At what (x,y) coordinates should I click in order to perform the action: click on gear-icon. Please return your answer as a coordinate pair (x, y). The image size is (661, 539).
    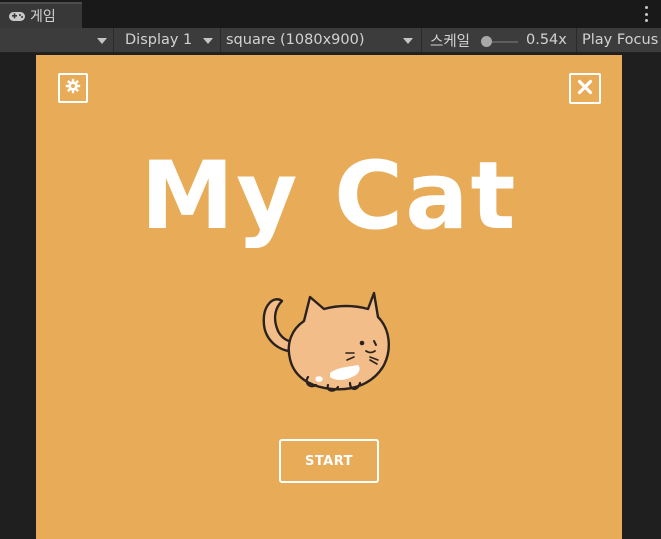
    Looking at the image, I should click on (73, 88).